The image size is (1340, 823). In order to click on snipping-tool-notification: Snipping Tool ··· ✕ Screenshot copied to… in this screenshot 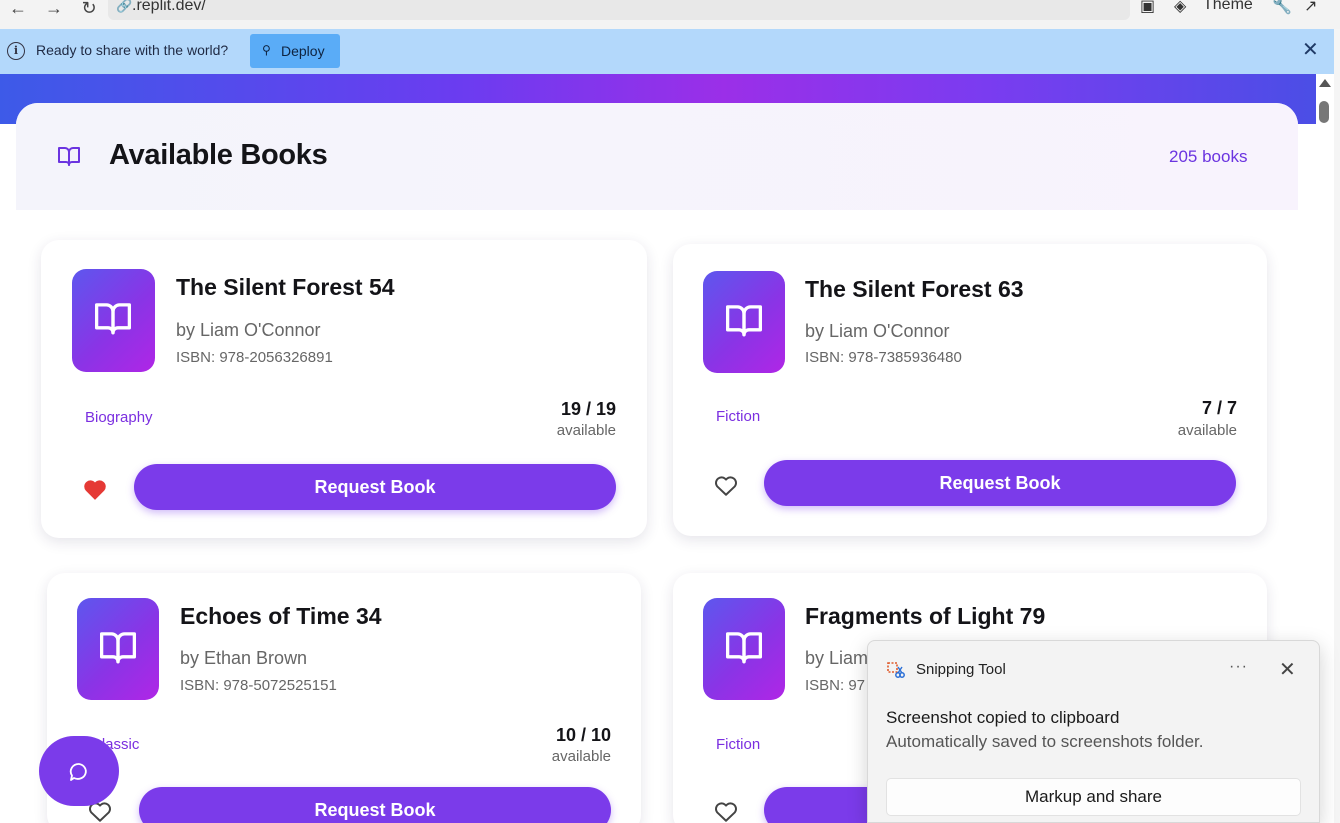, I will do `click(1093, 731)`.